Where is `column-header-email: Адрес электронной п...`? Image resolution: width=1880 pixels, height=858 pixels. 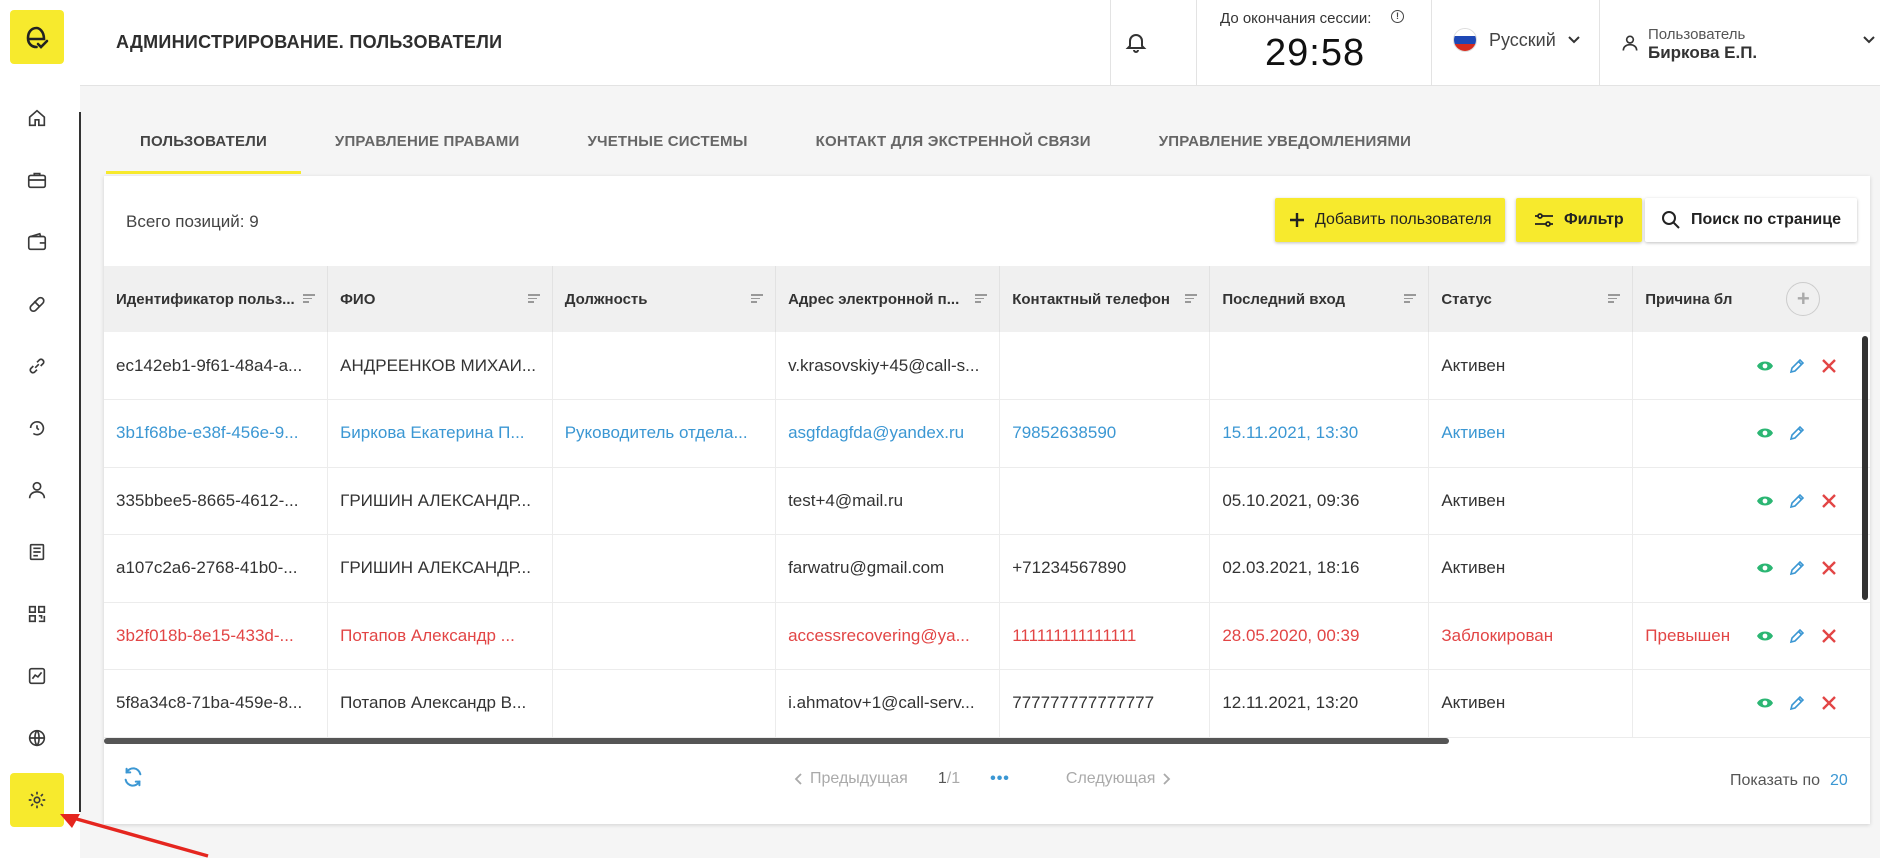 column-header-email: Адрес электронной п... is located at coordinates (888, 299).